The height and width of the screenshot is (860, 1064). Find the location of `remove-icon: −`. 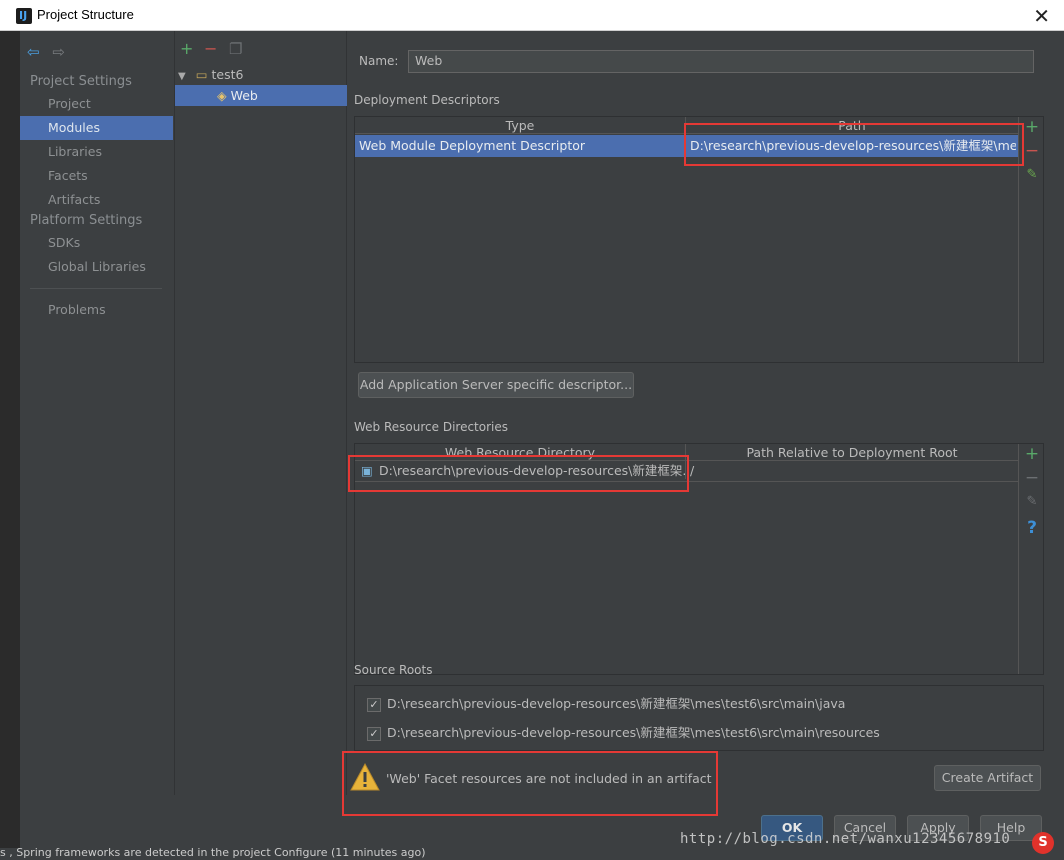

remove-icon: − is located at coordinates (210, 48).